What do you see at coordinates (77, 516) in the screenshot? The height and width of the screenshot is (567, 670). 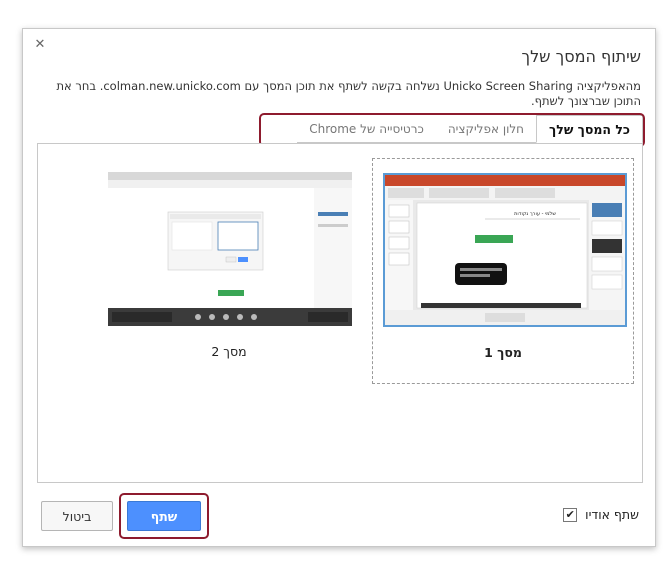 I see `cancel-button: ביטול` at bounding box center [77, 516].